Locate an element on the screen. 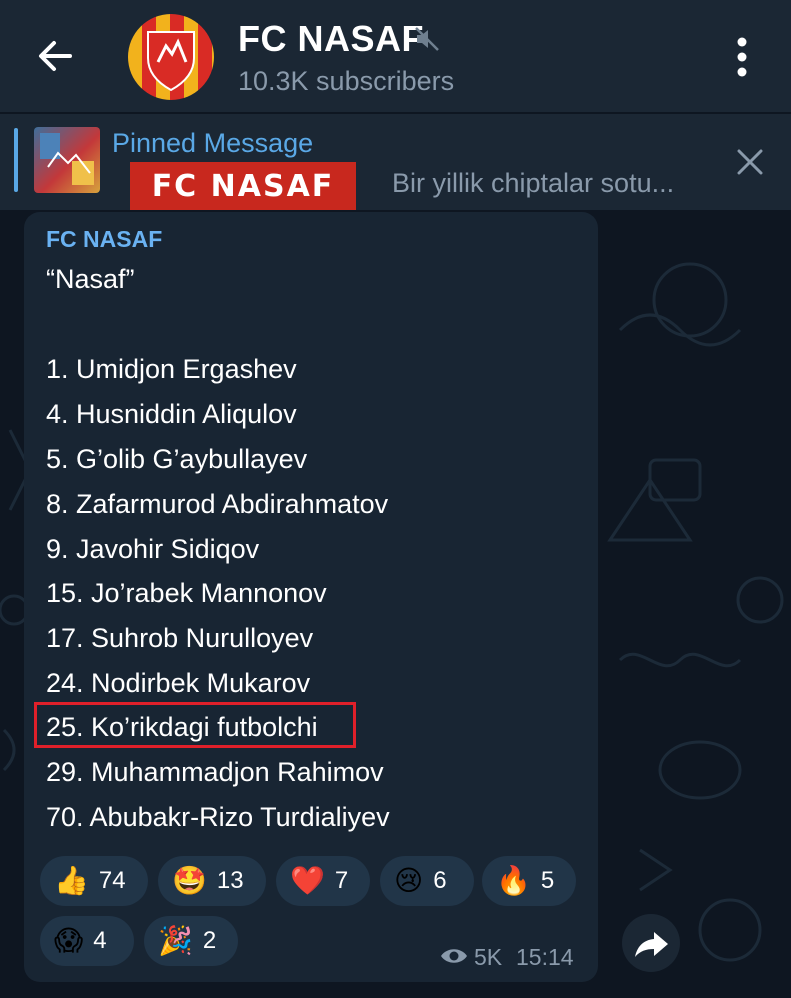  share-button is located at coordinates (651, 943).